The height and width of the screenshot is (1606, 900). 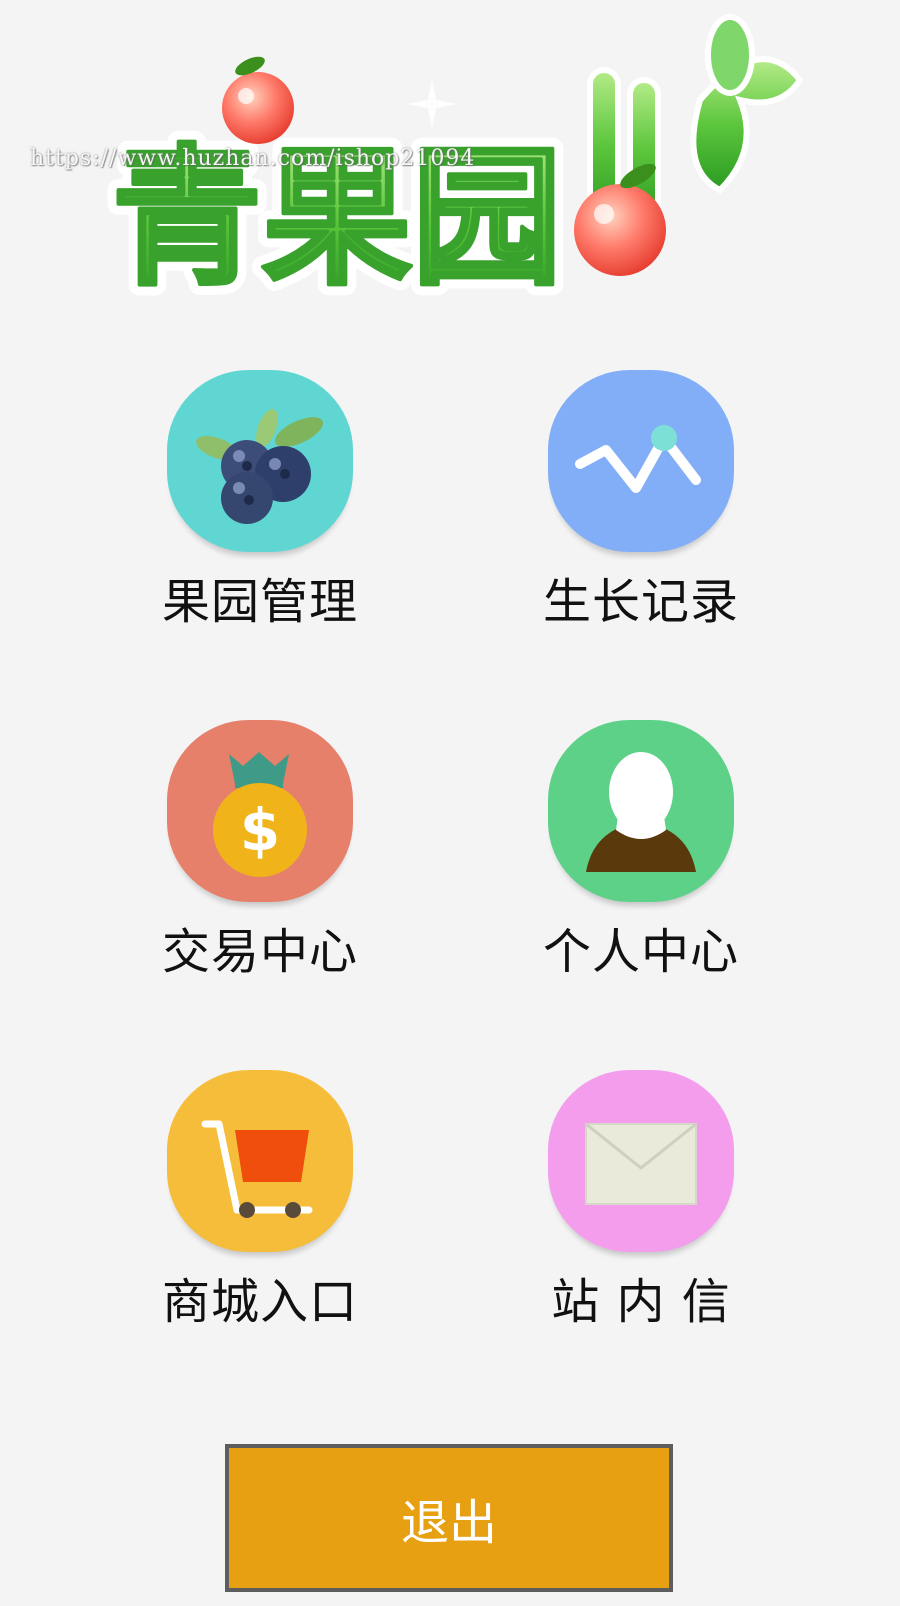 I want to click on money-bag-icon: $, so click(x=260, y=811).